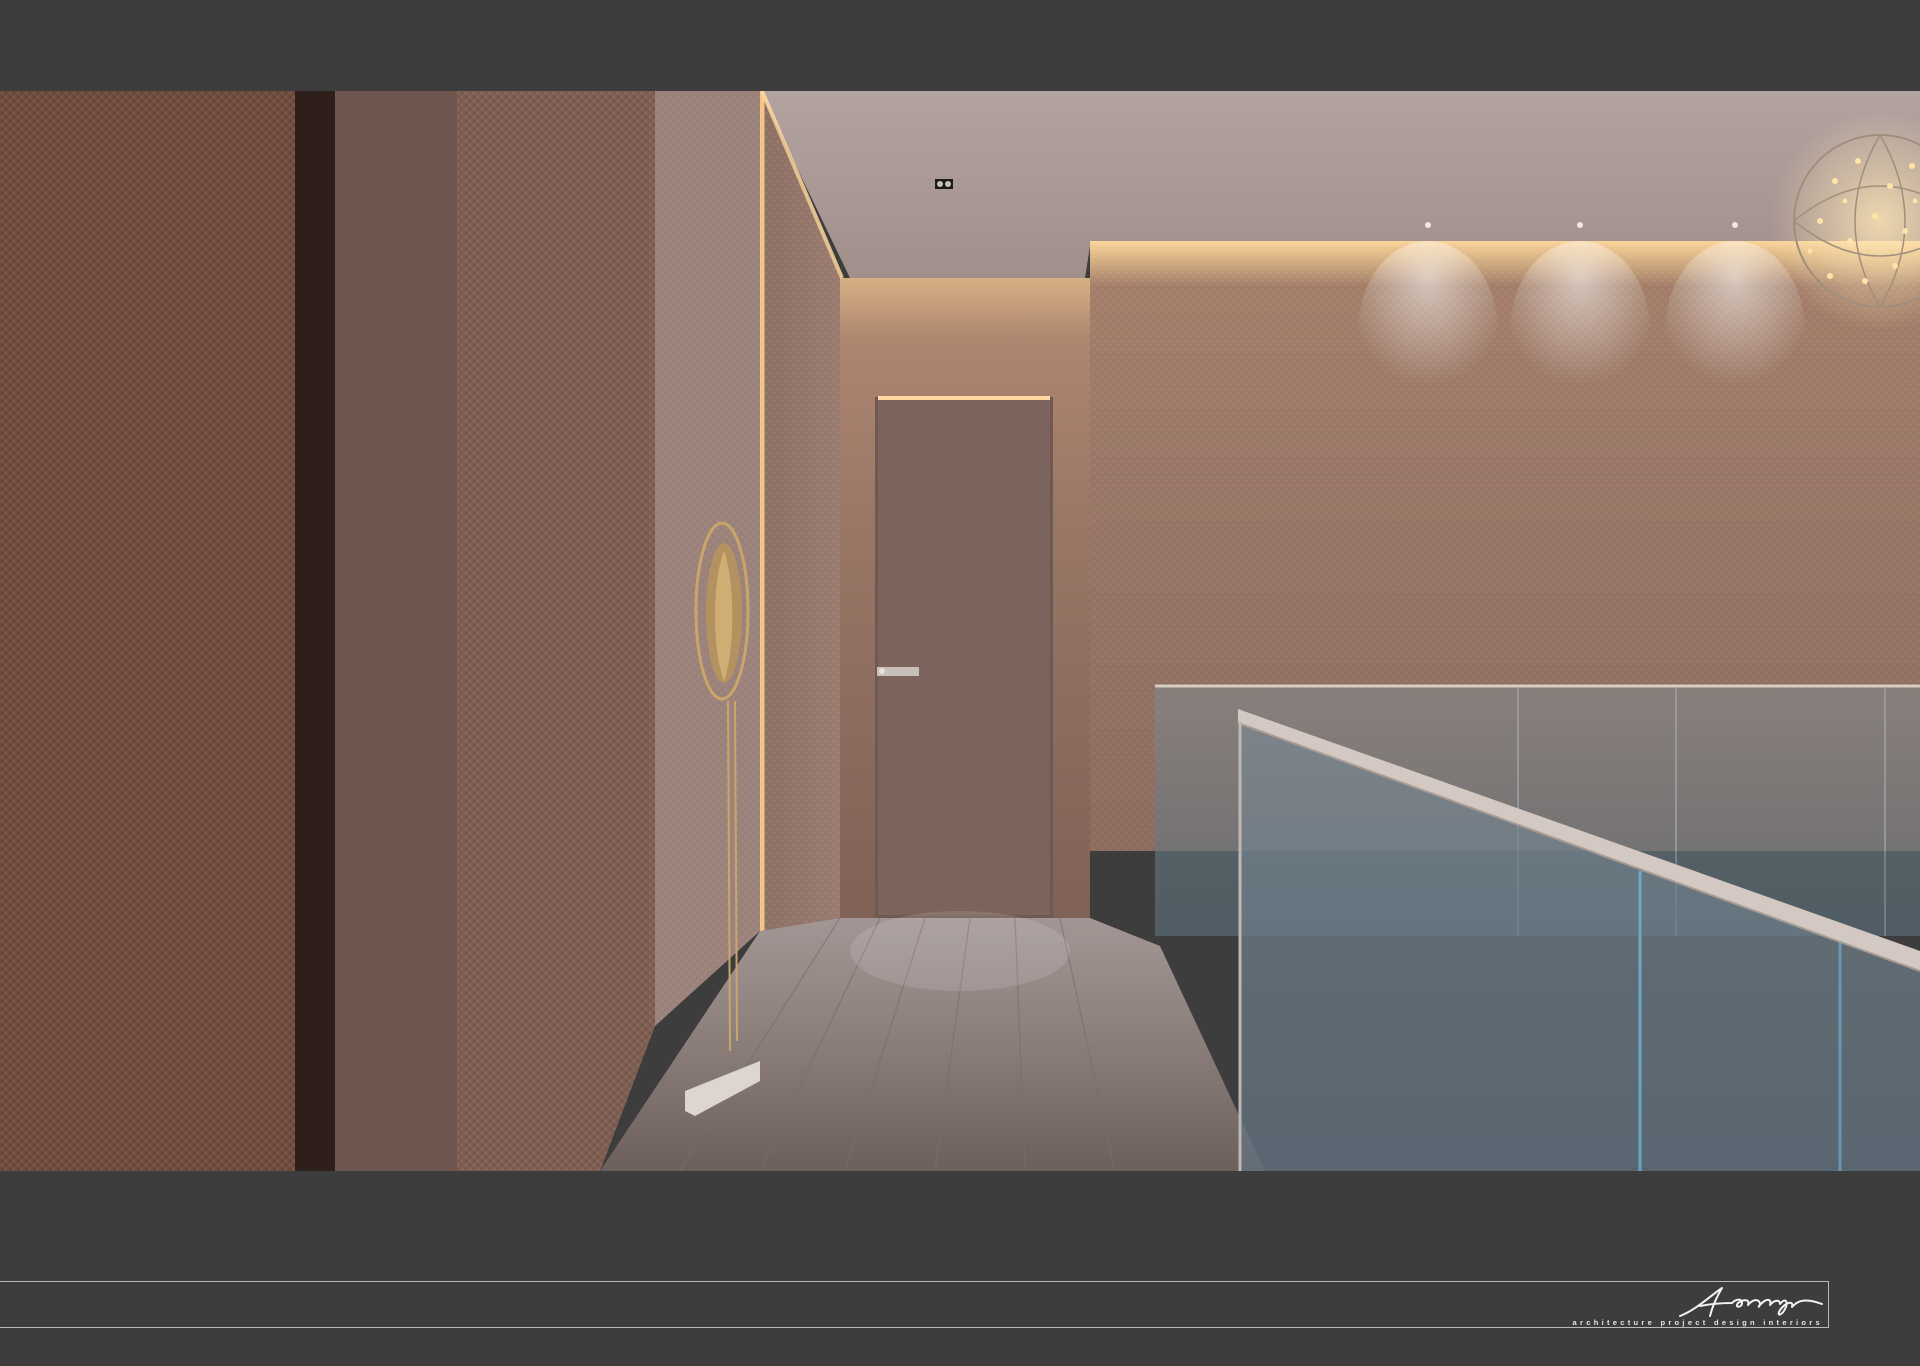  Describe the element at coordinates (1697, 1322) in the screenshot. I see `footer-tagline: architecture project design interiors` at that location.